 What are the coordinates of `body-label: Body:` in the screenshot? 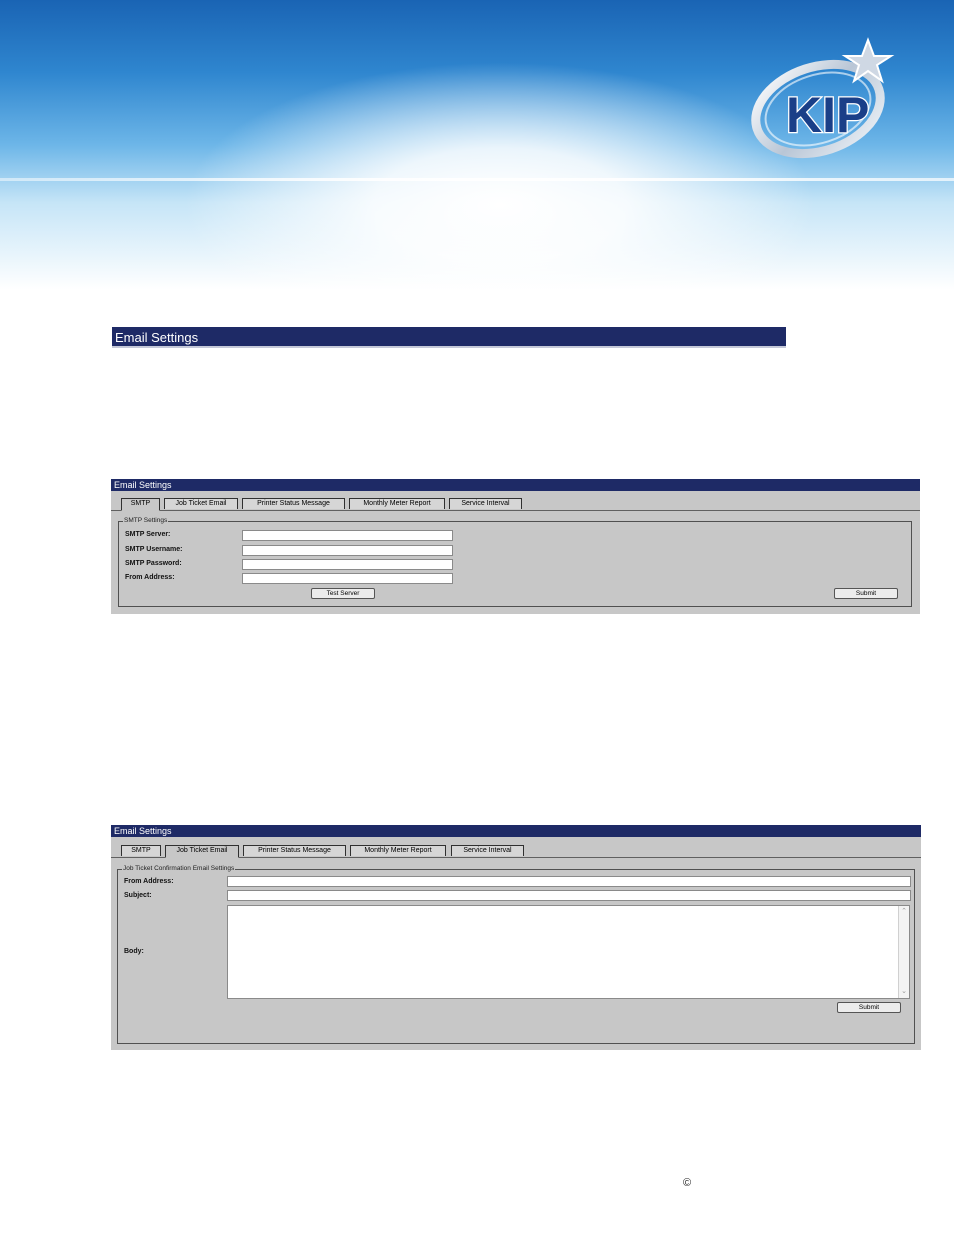 It's located at (134, 951).